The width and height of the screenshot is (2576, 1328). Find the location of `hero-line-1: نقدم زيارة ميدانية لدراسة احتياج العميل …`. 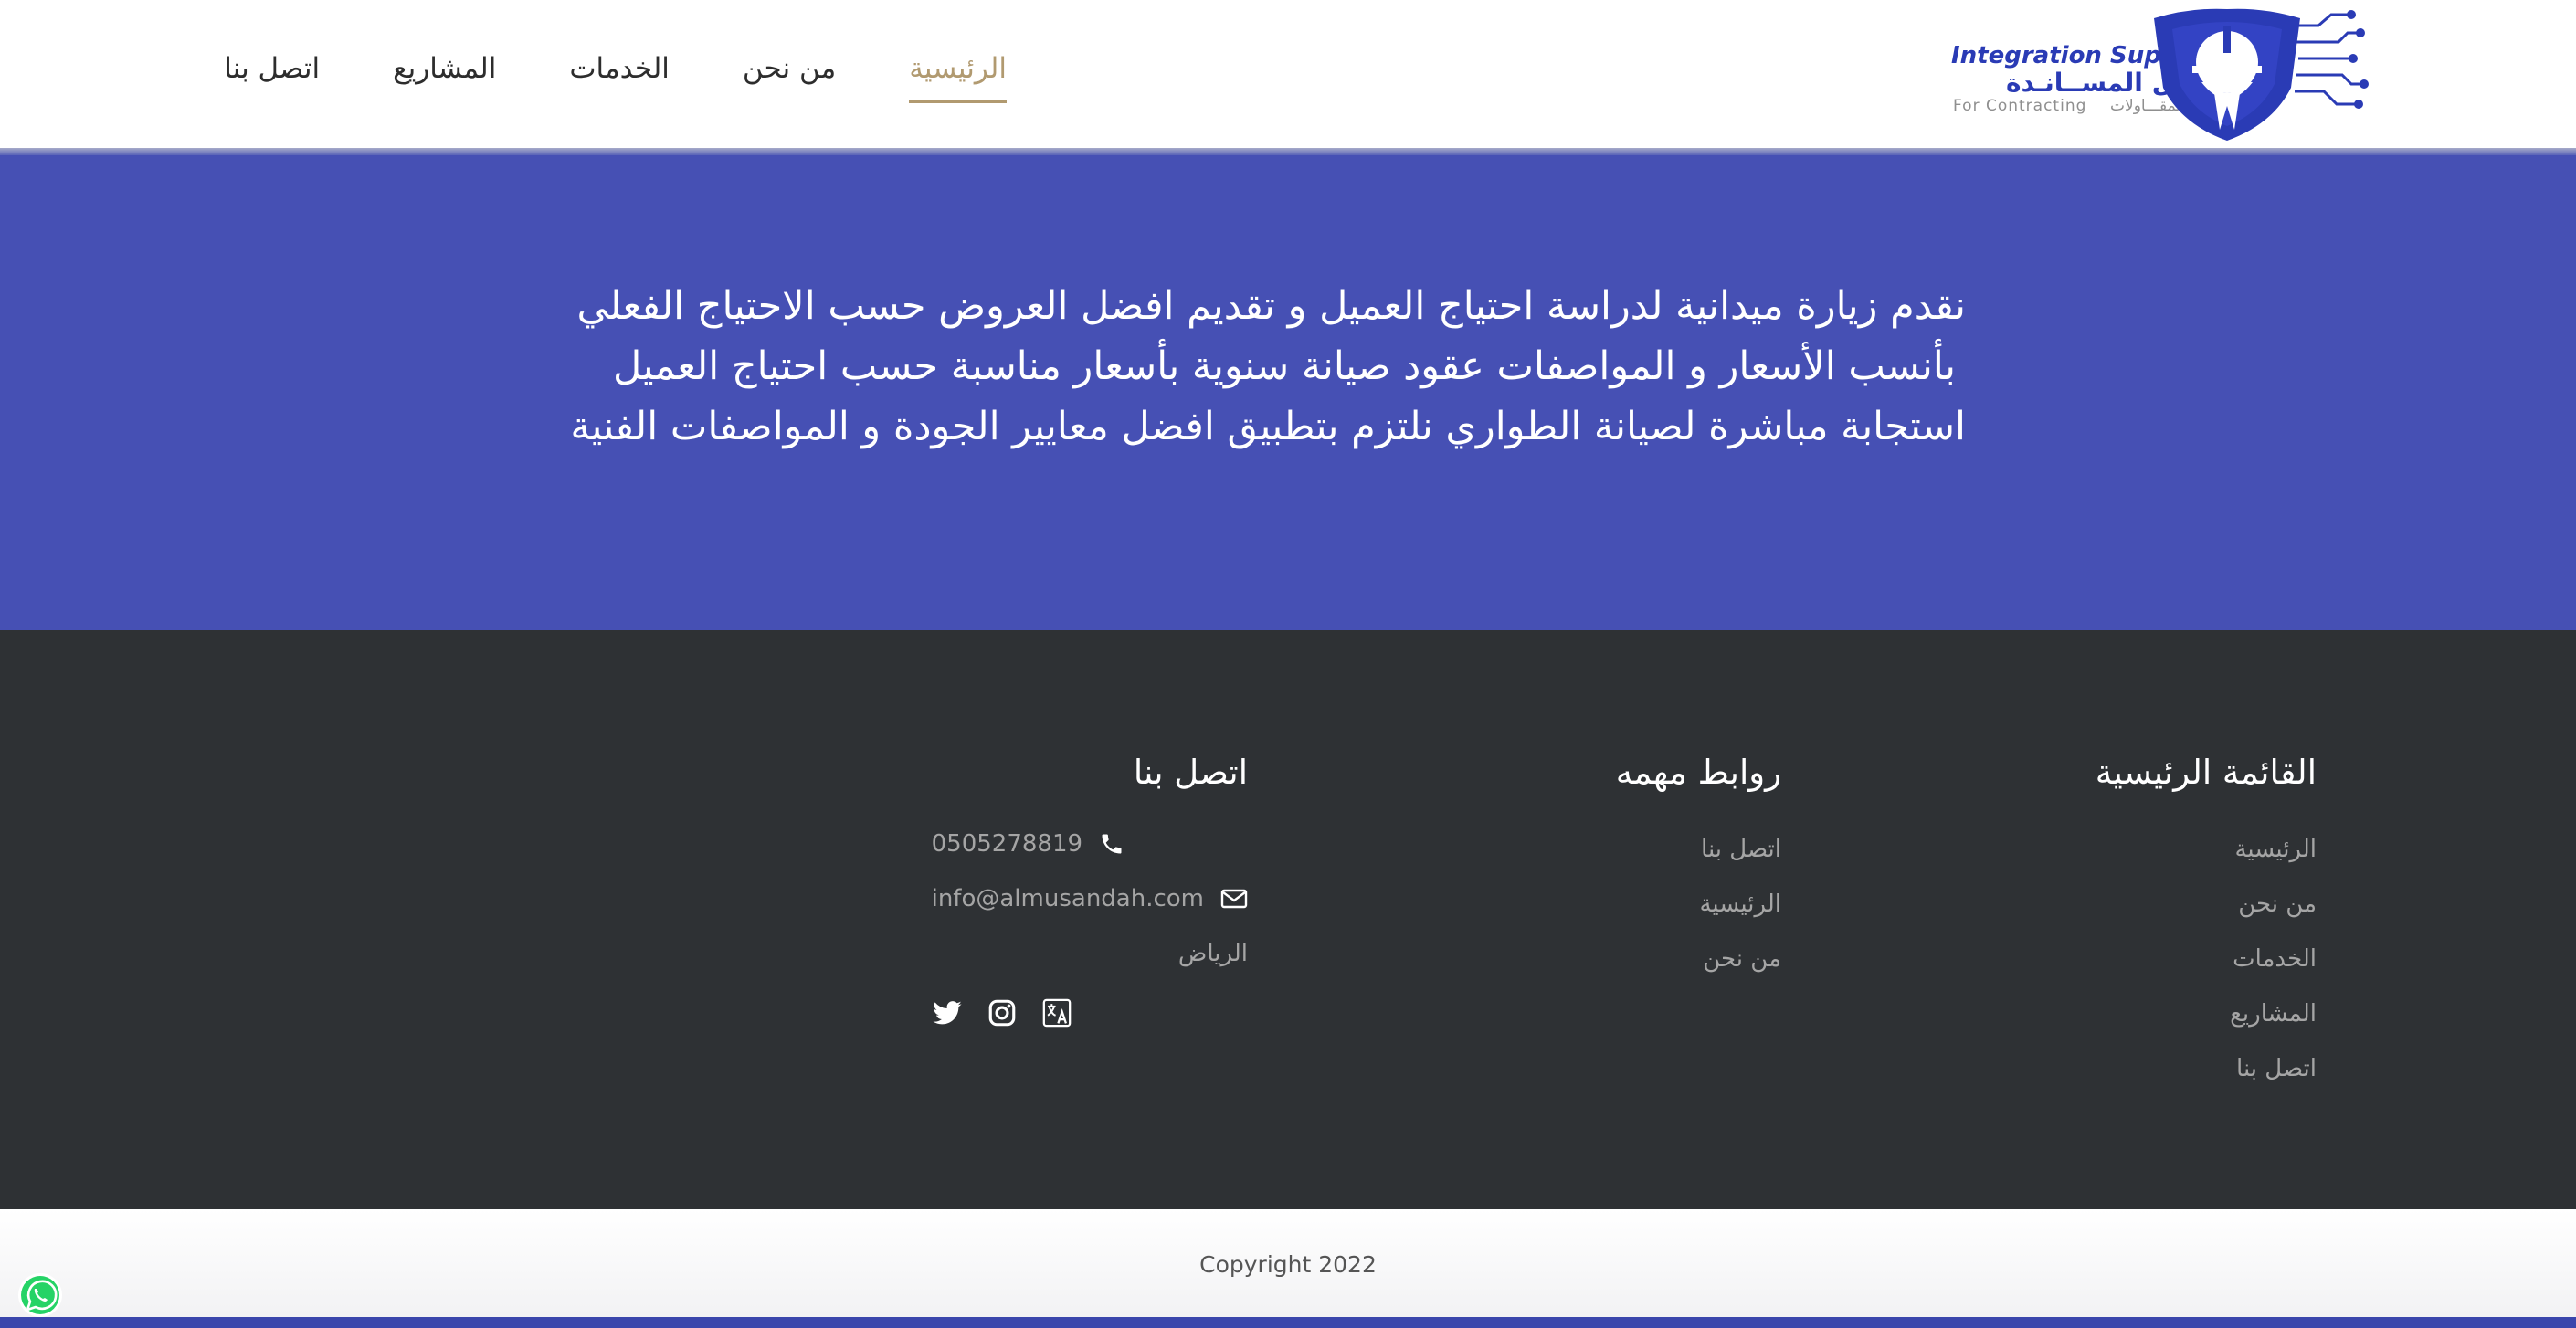

hero-line-1: نقدم زيارة ميدانية لدراسة احتياج العميل … is located at coordinates (1271, 306).